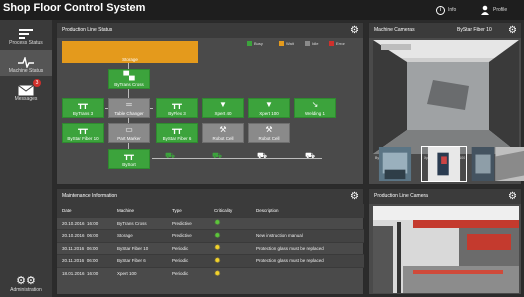 The width and height of the screenshot is (524, 297). I want to click on info-label: Info, so click(452, 10).